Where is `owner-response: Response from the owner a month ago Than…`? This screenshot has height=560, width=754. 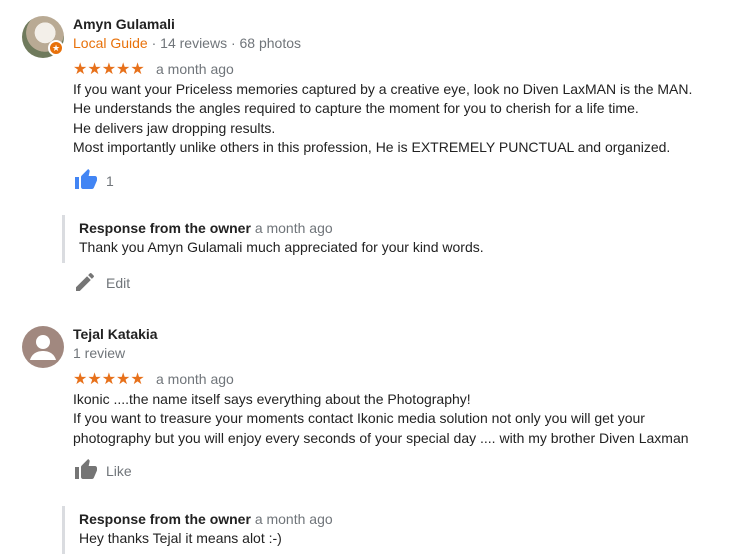
owner-response: Response from the owner a month ago Than… is located at coordinates (273, 239).